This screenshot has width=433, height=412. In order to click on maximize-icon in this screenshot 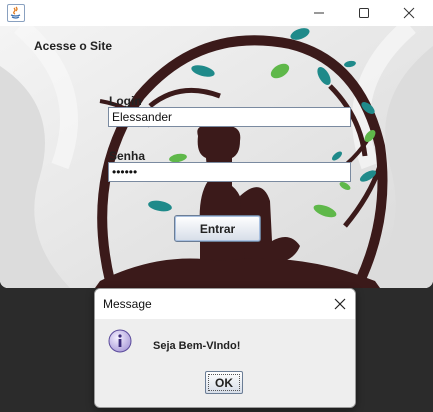, I will do `click(364, 13)`.